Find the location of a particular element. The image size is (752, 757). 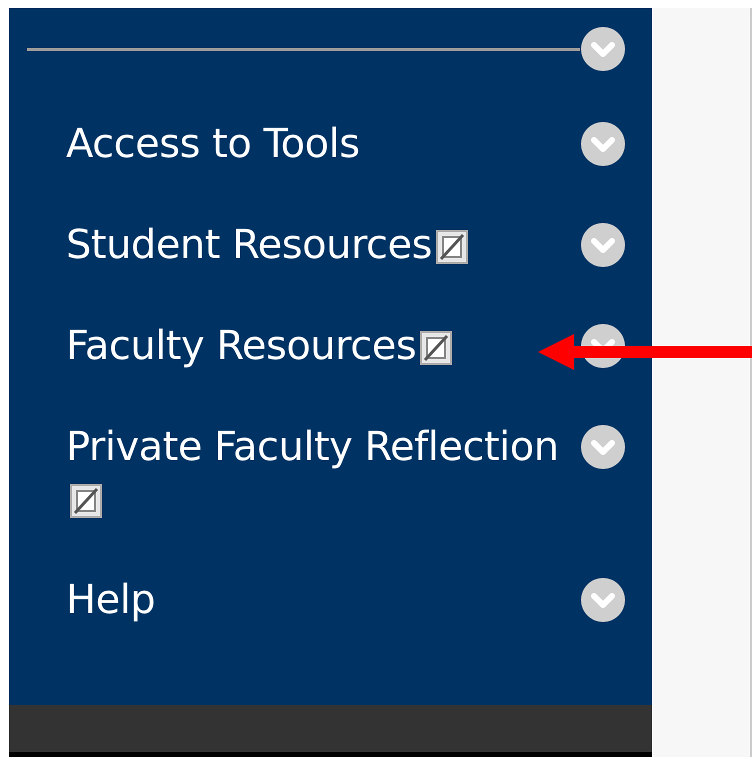

menu-item-link: Faculty Resources is located at coordinates (241, 346).